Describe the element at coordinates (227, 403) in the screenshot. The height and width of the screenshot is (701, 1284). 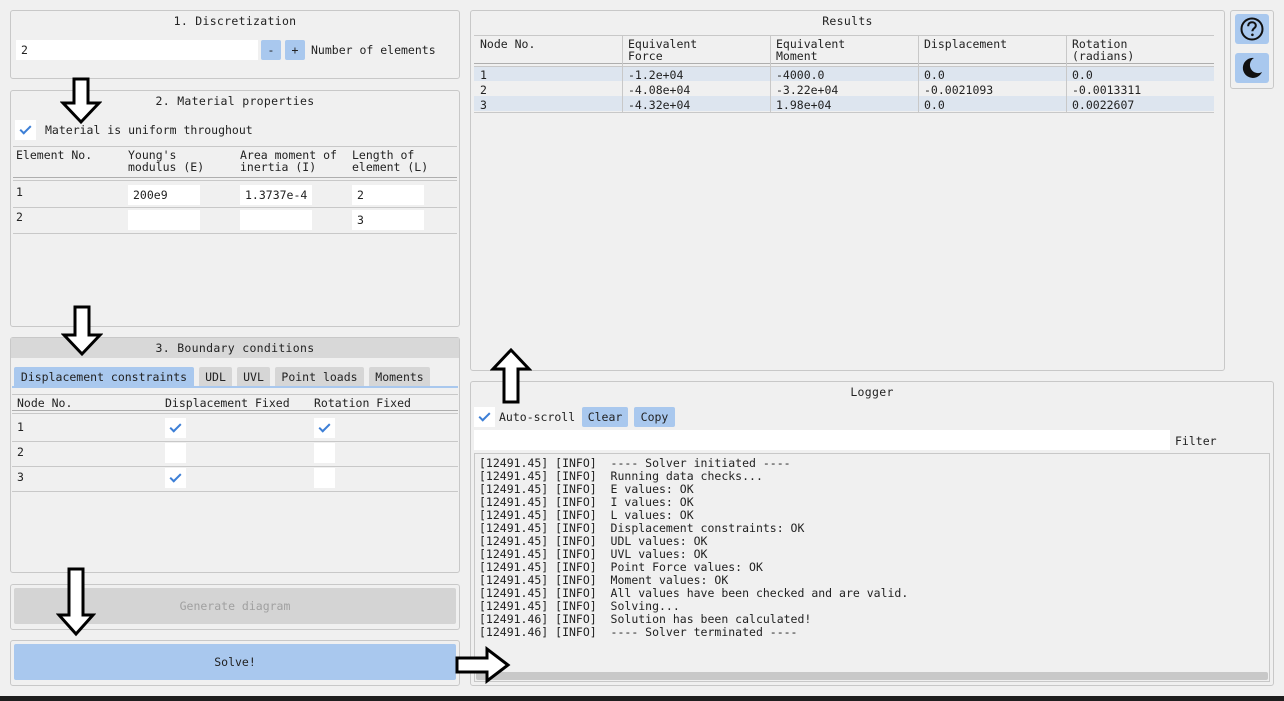
I see `boundary-header-displacement: Displacement Fixed` at that location.